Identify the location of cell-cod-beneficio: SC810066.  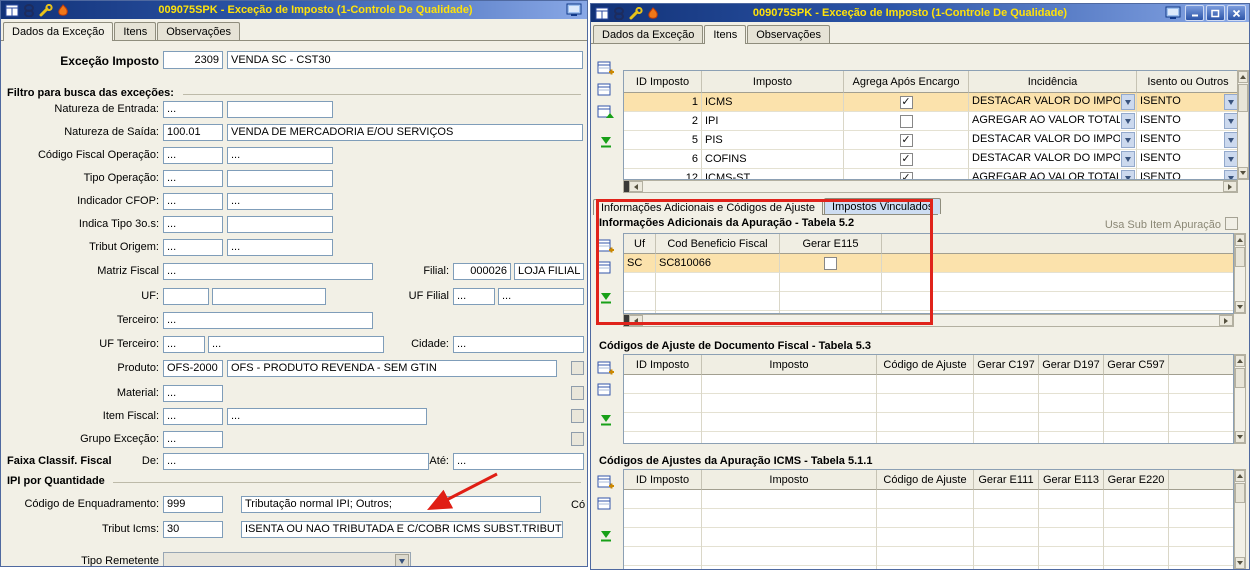
(718, 263).